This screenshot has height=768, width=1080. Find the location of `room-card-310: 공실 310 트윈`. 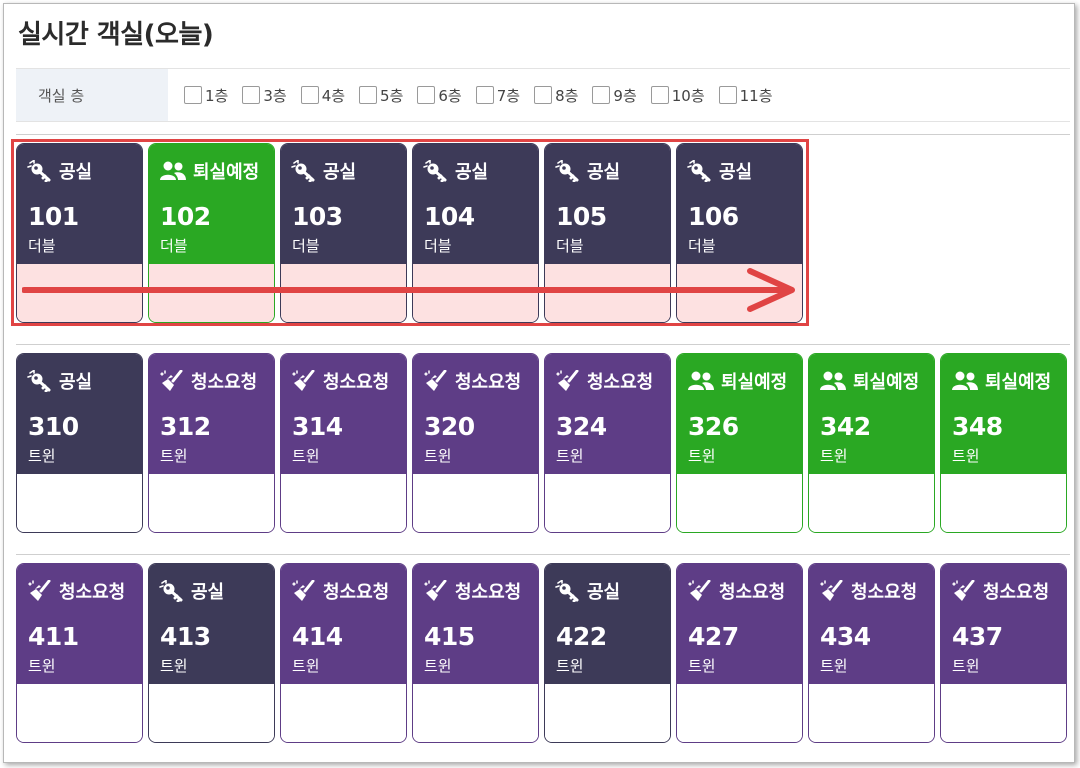

room-card-310: 공실 310 트윈 is located at coordinates (79, 443).